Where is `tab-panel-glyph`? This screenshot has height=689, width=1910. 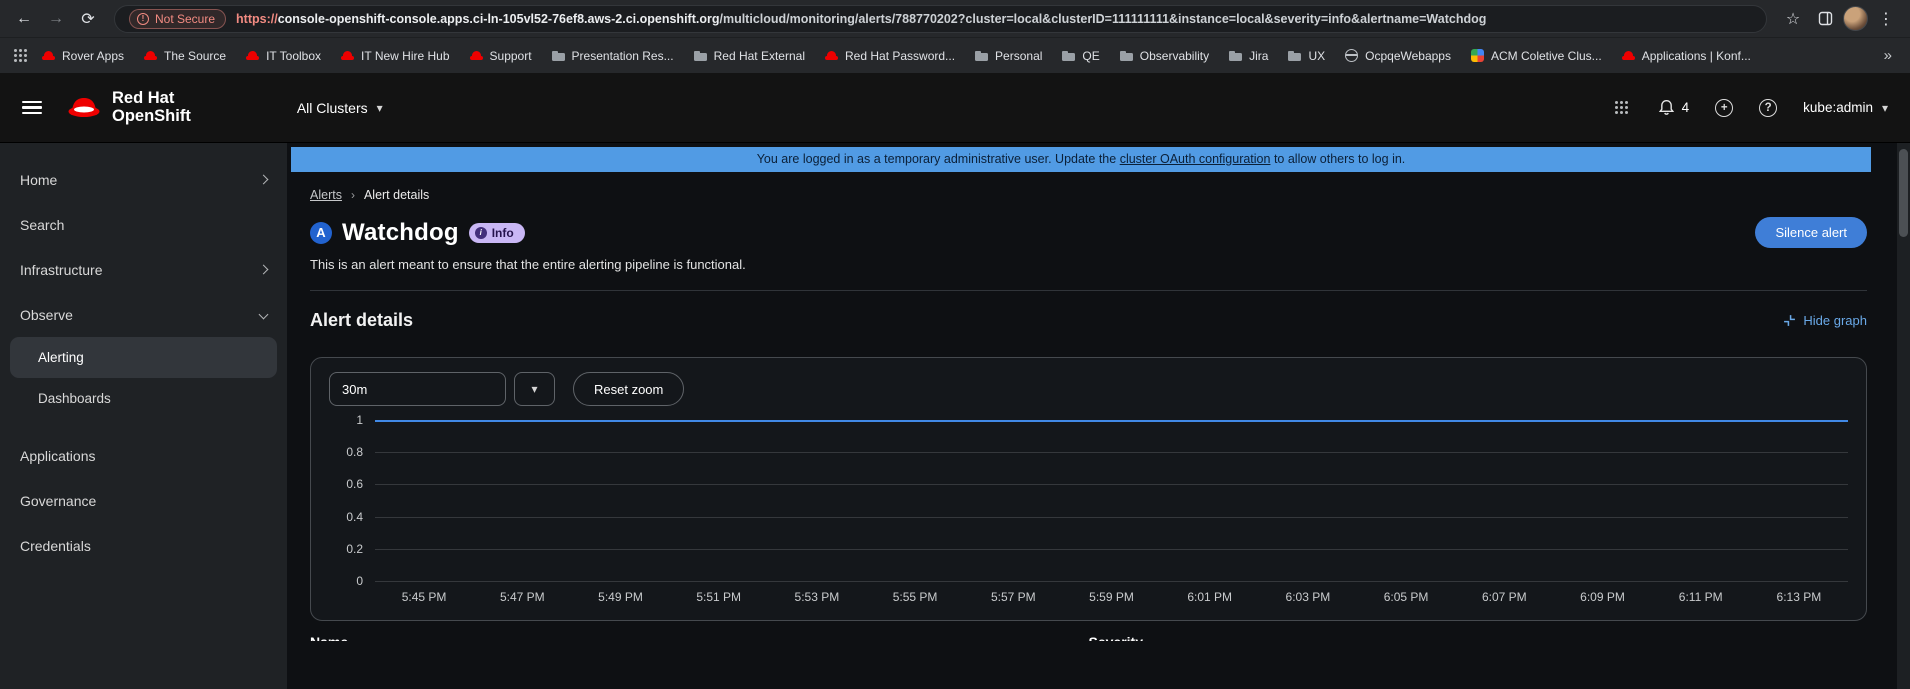 tab-panel-glyph is located at coordinates (1825, 18).